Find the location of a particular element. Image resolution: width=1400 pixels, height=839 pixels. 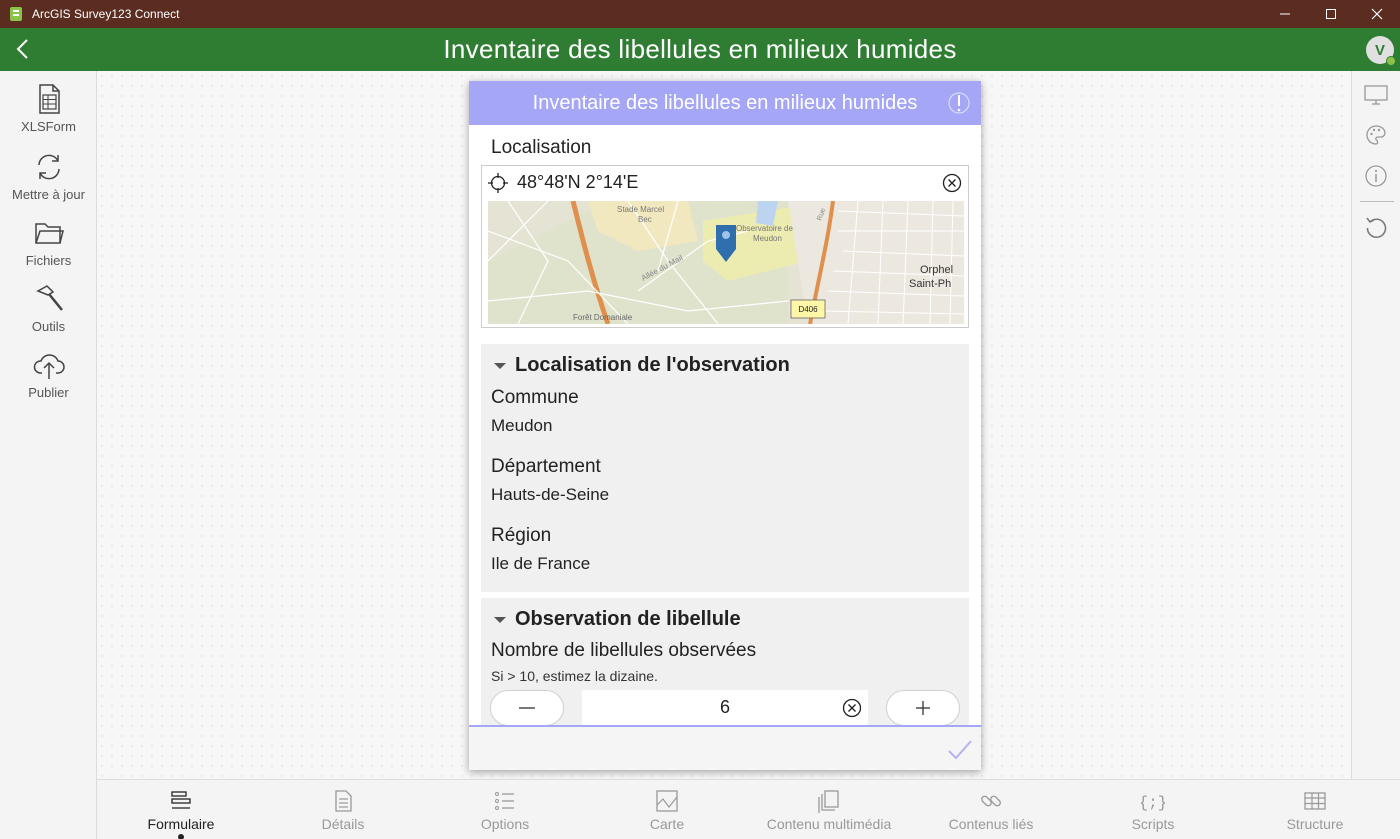

tab-label: Options is located at coordinates (505, 824).